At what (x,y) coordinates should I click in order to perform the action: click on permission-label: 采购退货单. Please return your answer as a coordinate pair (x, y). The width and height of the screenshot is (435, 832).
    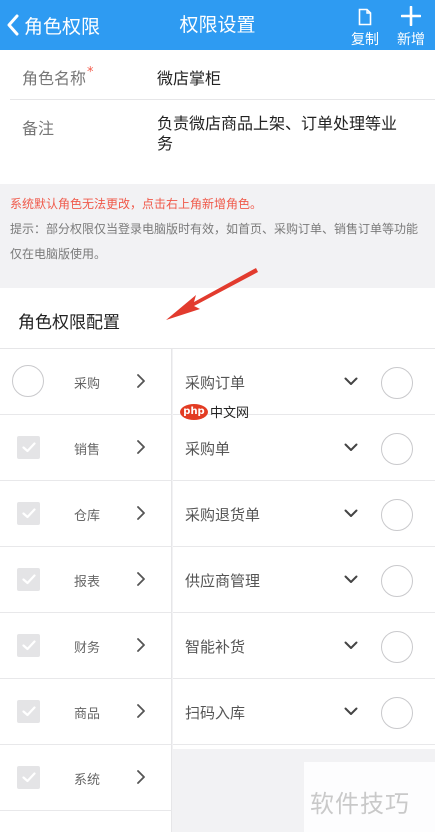
    Looking at the image, I should click on (223, 515).